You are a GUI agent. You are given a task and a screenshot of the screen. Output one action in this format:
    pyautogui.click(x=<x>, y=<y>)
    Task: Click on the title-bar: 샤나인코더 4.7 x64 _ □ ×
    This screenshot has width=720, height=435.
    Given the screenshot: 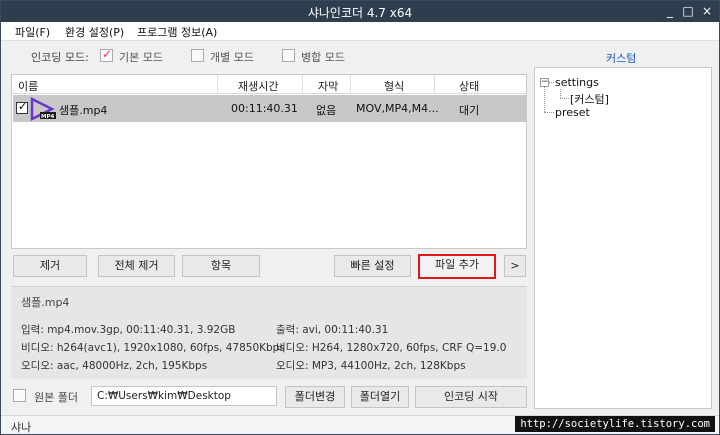 What is the action you would take?
    pyautogui.click(x=360, y=11)
    